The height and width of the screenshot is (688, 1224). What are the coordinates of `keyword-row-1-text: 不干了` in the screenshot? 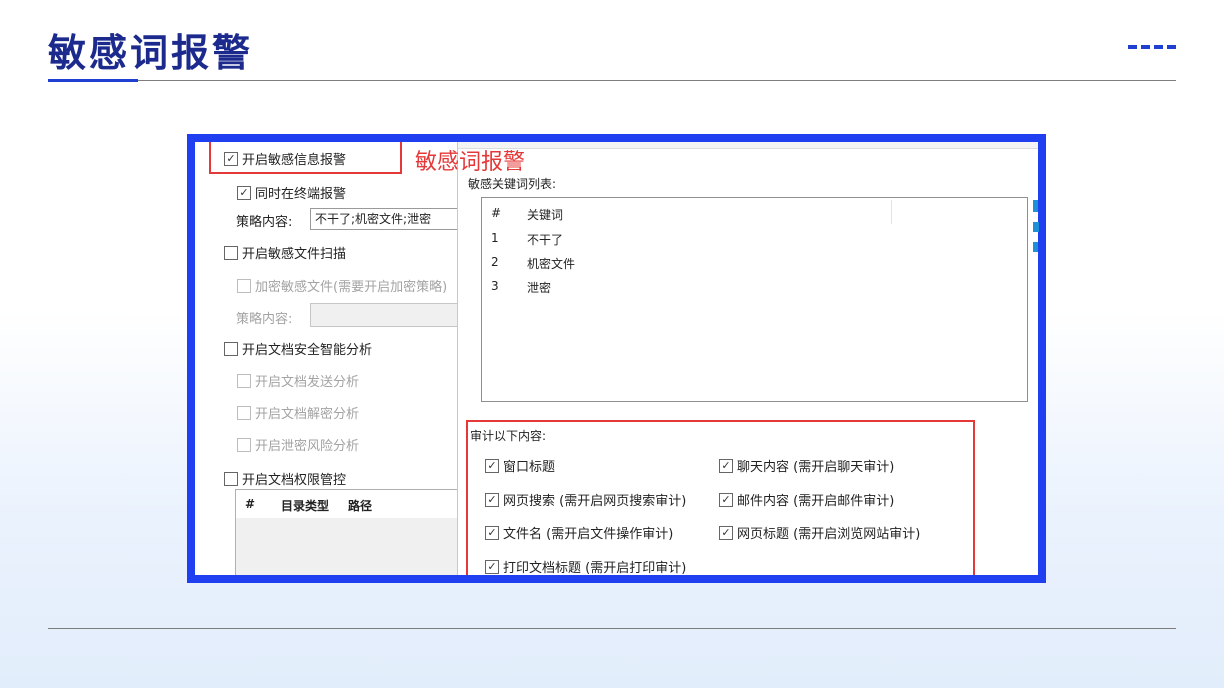 It's located at (545, 239).